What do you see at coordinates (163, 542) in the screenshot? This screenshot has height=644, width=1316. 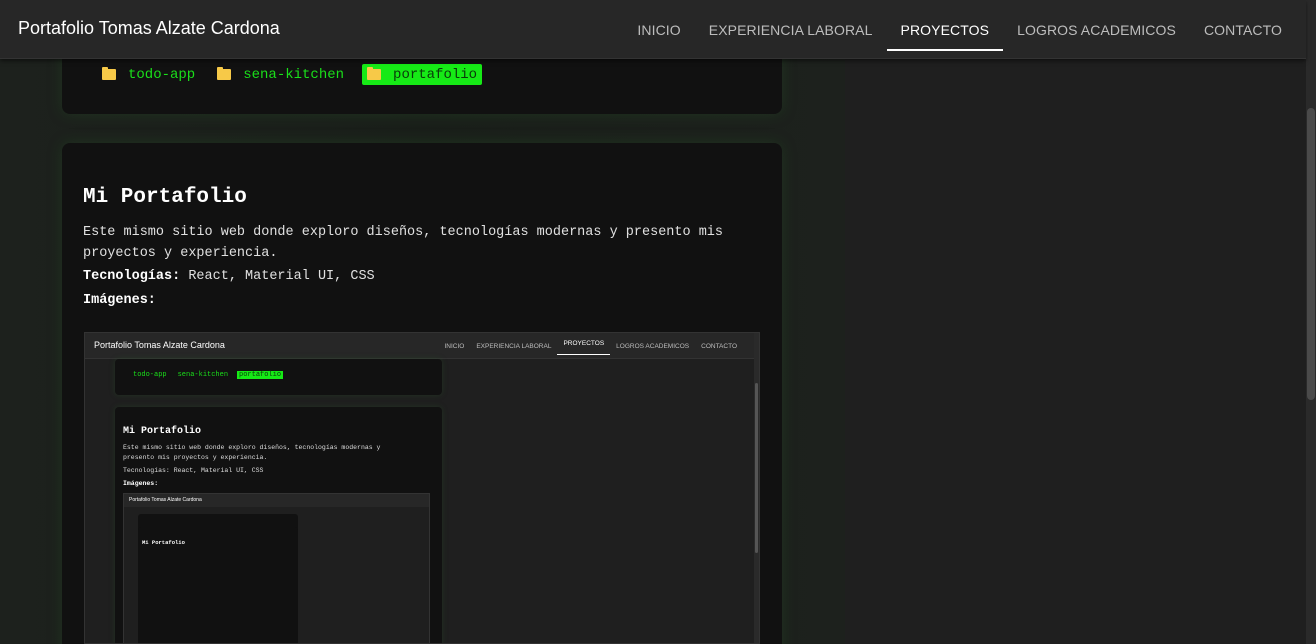 I see `nested-title: Mi Portafolio` at bounding box center [163, 542].